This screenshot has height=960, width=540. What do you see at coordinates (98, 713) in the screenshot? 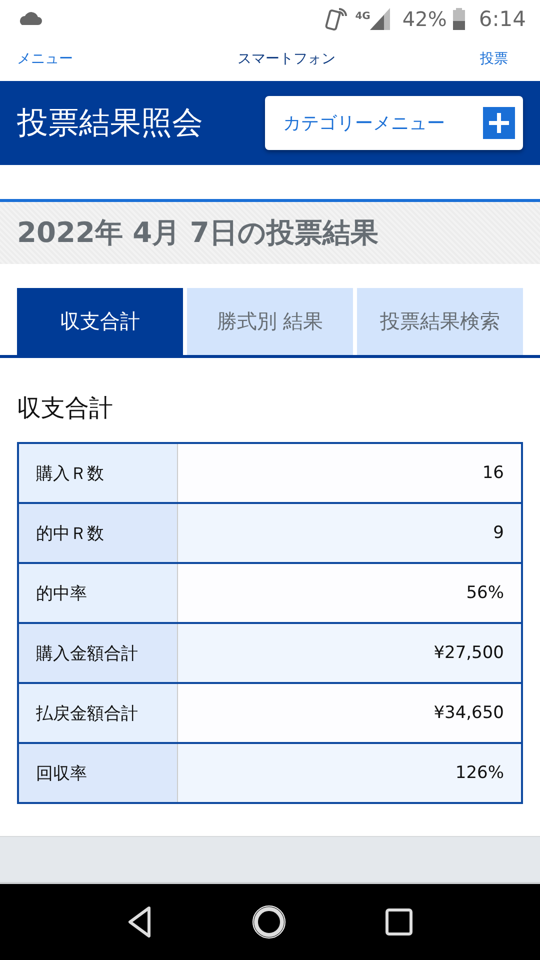
I see `row-label: 払戻金額合計` at bounding box center [98, 713].